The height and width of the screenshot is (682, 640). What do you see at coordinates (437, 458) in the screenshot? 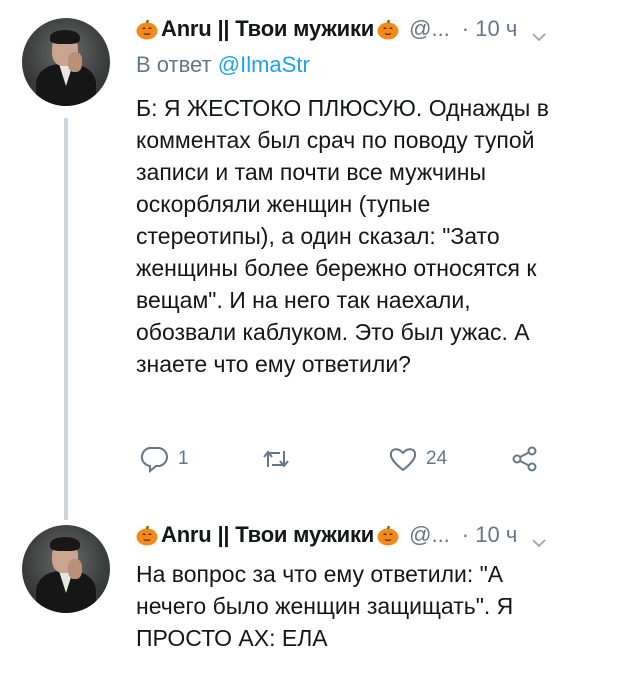
I see `like-count: 24` at bounding box center [437, 458].